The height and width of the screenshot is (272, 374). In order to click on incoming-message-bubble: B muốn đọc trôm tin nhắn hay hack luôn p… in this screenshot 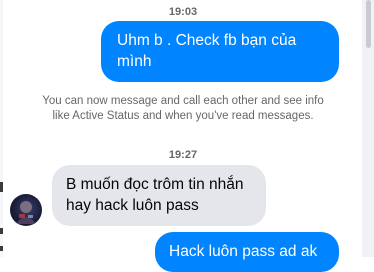, I will do `click(159, 195)`.